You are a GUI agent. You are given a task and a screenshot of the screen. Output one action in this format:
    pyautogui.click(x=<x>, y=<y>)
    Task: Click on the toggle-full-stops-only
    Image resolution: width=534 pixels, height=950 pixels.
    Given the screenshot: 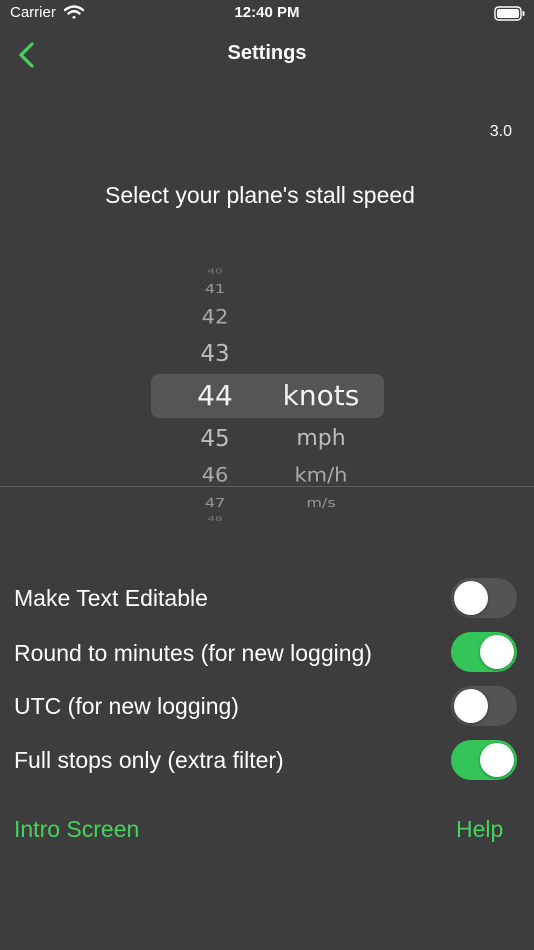 What is the action you would take?
    pyautogui.click(x=484, y=760)
    